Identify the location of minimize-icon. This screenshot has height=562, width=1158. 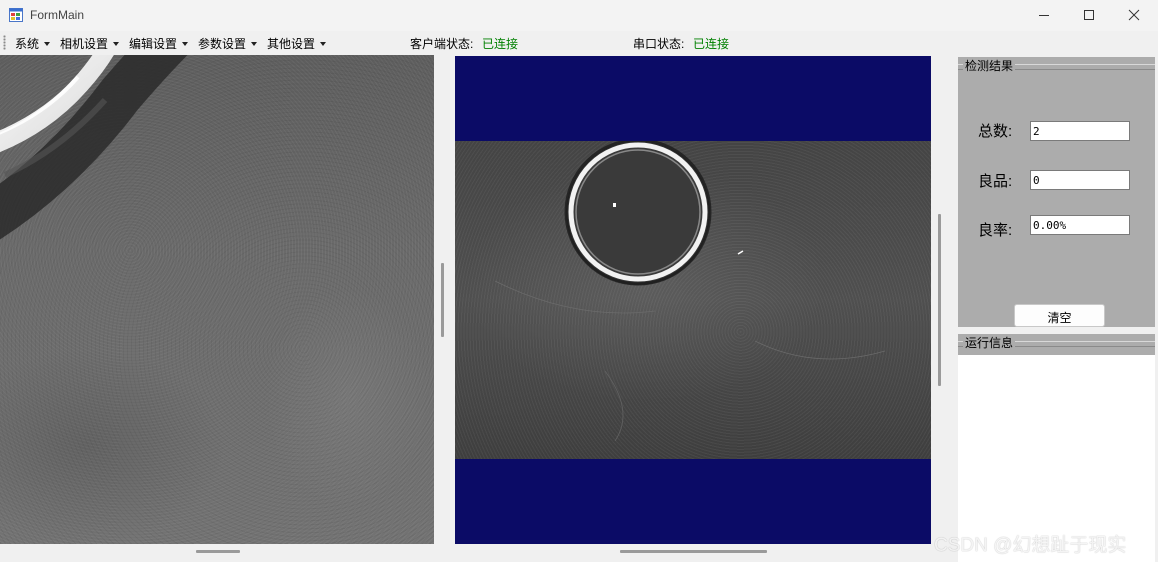
(1044, 15).